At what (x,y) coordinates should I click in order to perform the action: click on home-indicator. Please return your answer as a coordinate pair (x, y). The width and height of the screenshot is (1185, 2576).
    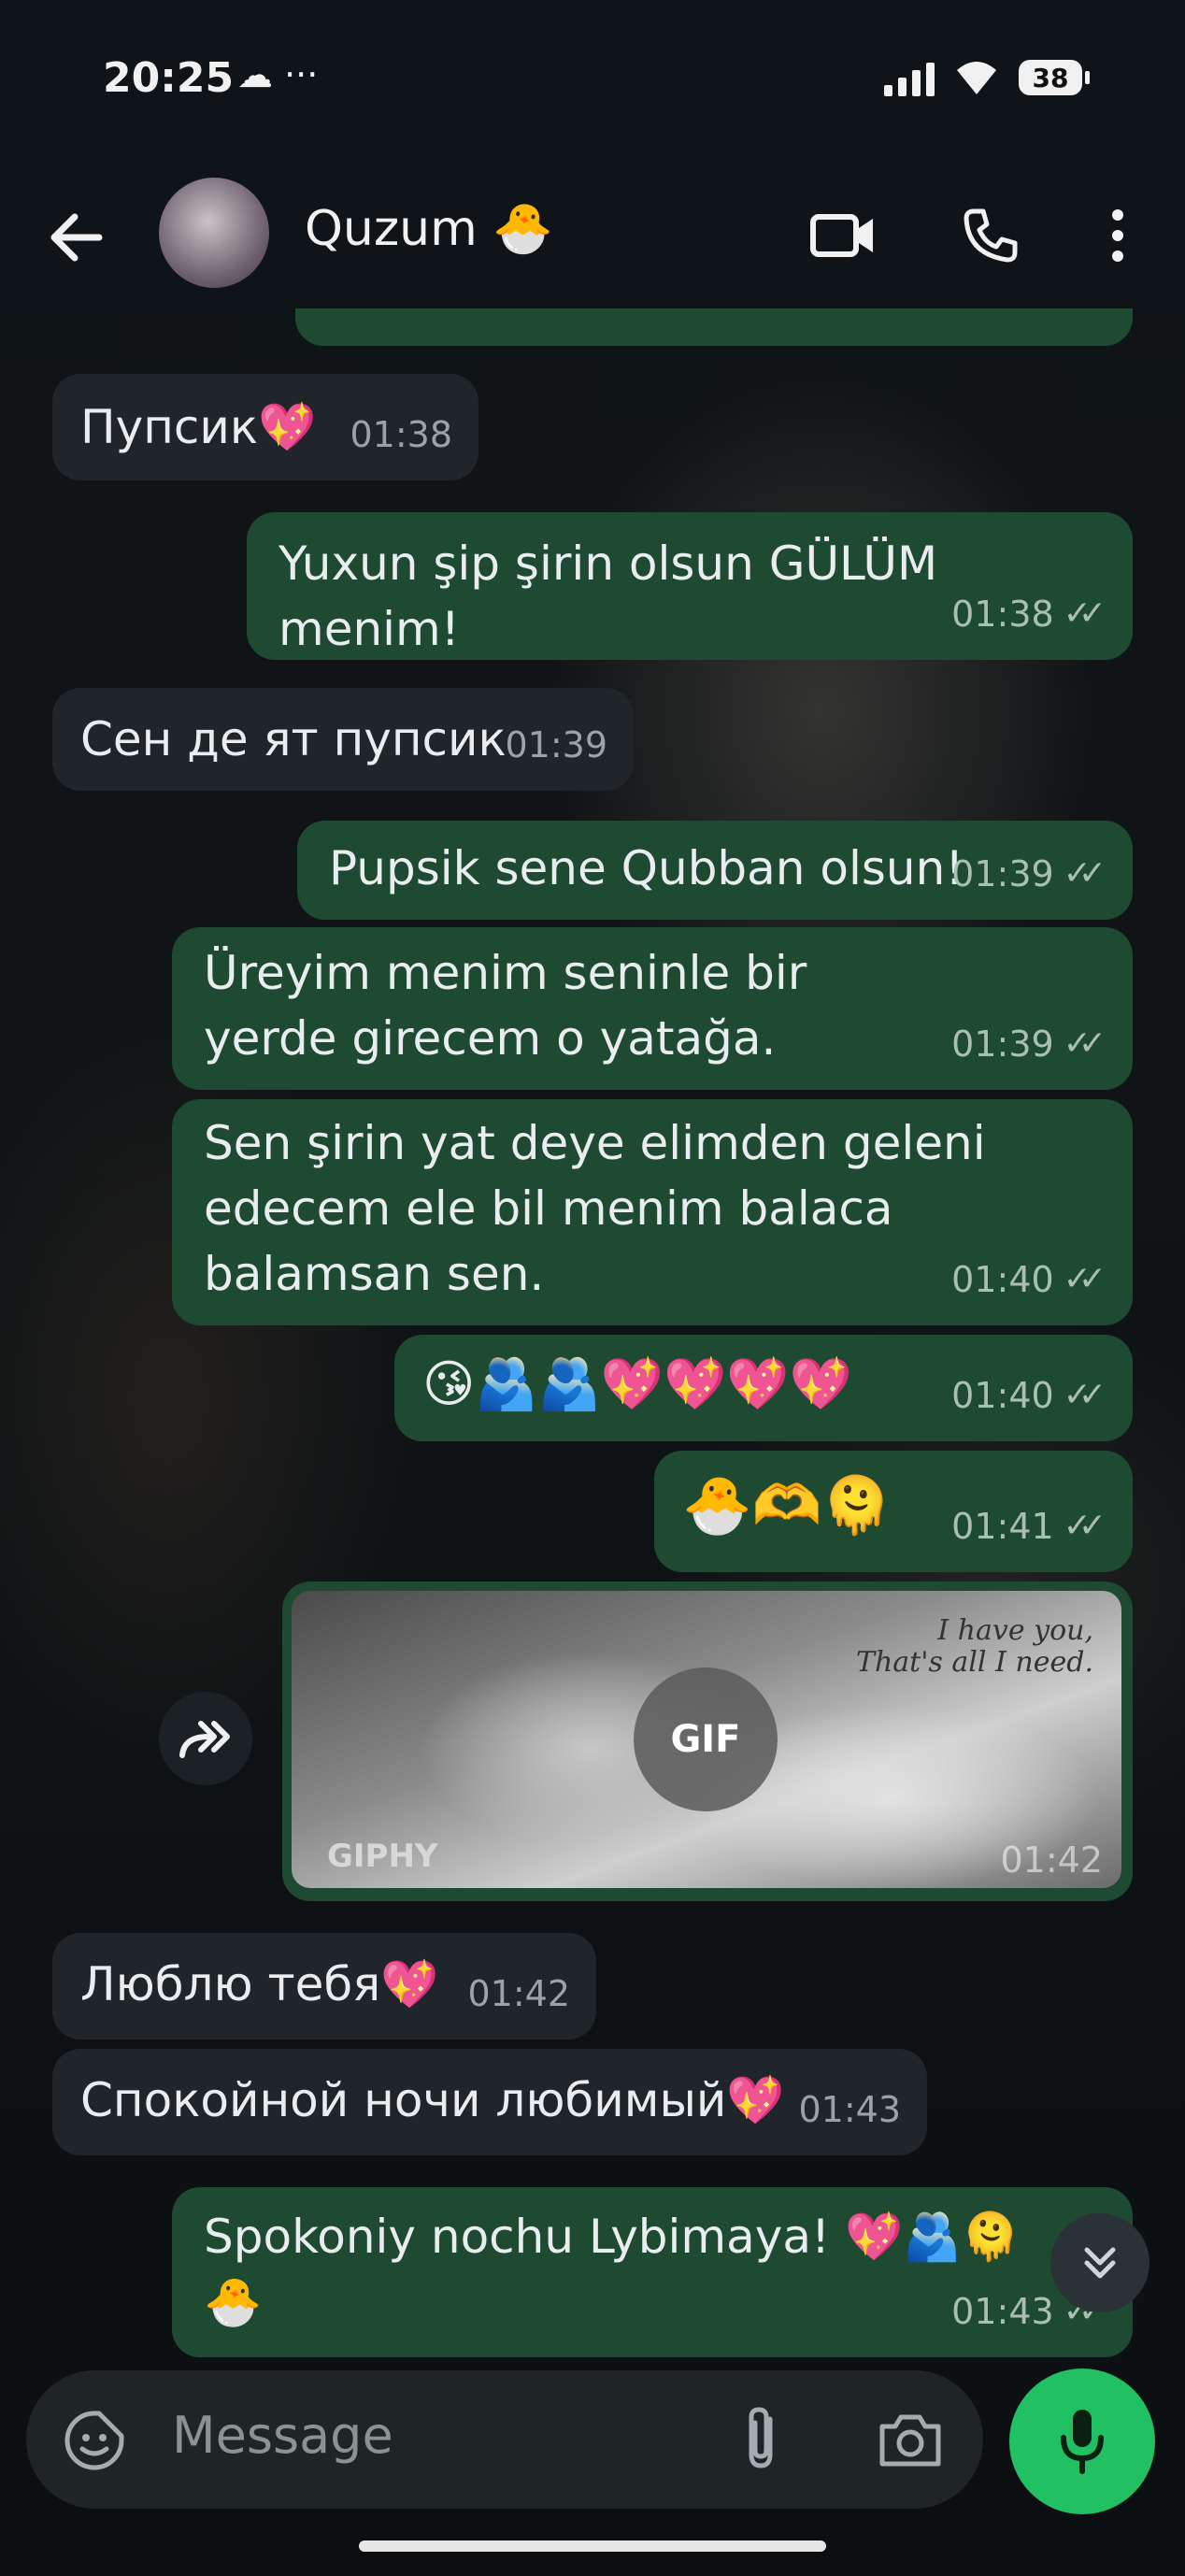
    Looking at the image, I should click on (592, 2546).